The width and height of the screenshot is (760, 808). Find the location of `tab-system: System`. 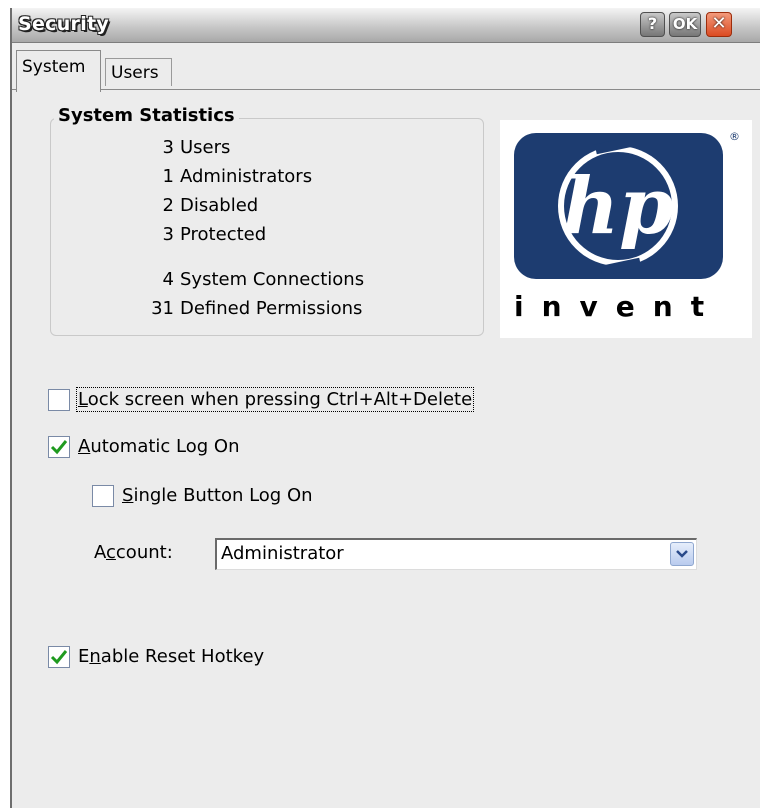

tab-system: System is located at coordinates (58, 71).